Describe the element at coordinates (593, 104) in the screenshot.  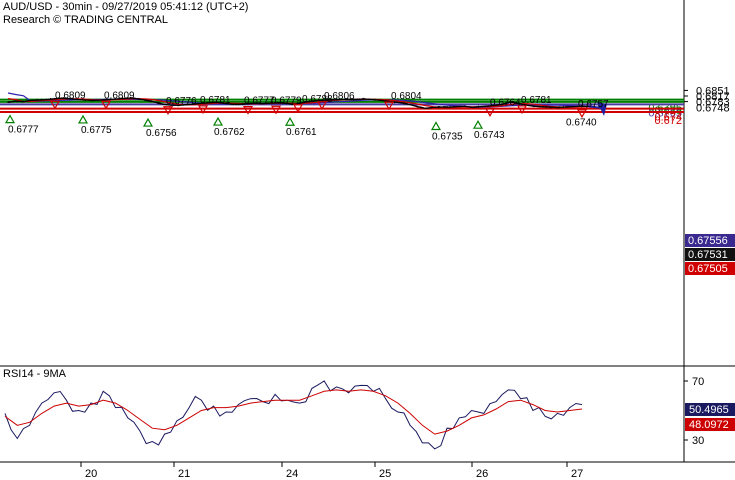
I see `peak-label: 0.6757` at that location.